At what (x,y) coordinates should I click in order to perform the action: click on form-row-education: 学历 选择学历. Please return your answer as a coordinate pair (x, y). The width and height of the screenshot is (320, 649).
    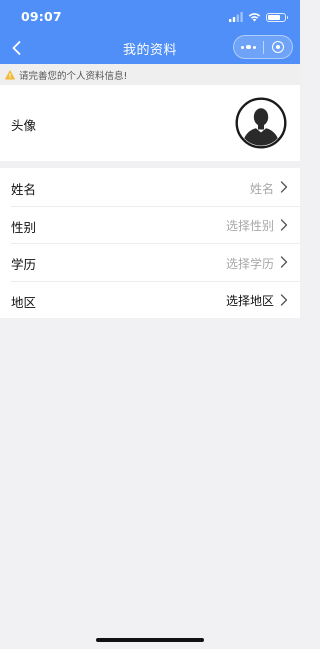
    Looking at the image, I should click on (150, 262).